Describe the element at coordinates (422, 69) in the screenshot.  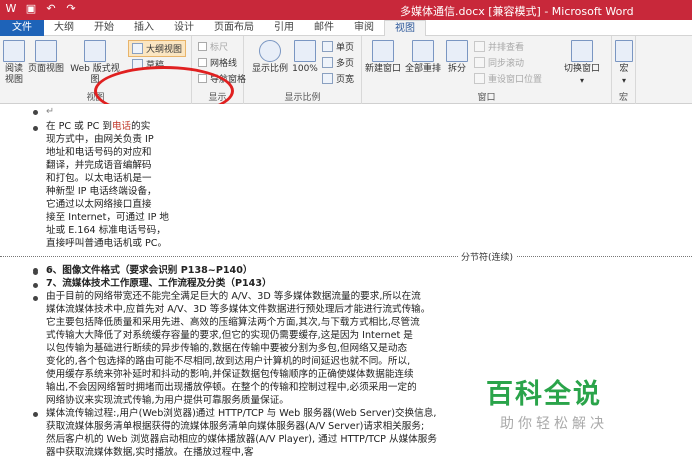
I see `arrange-all-label: 全部重排` at that location.